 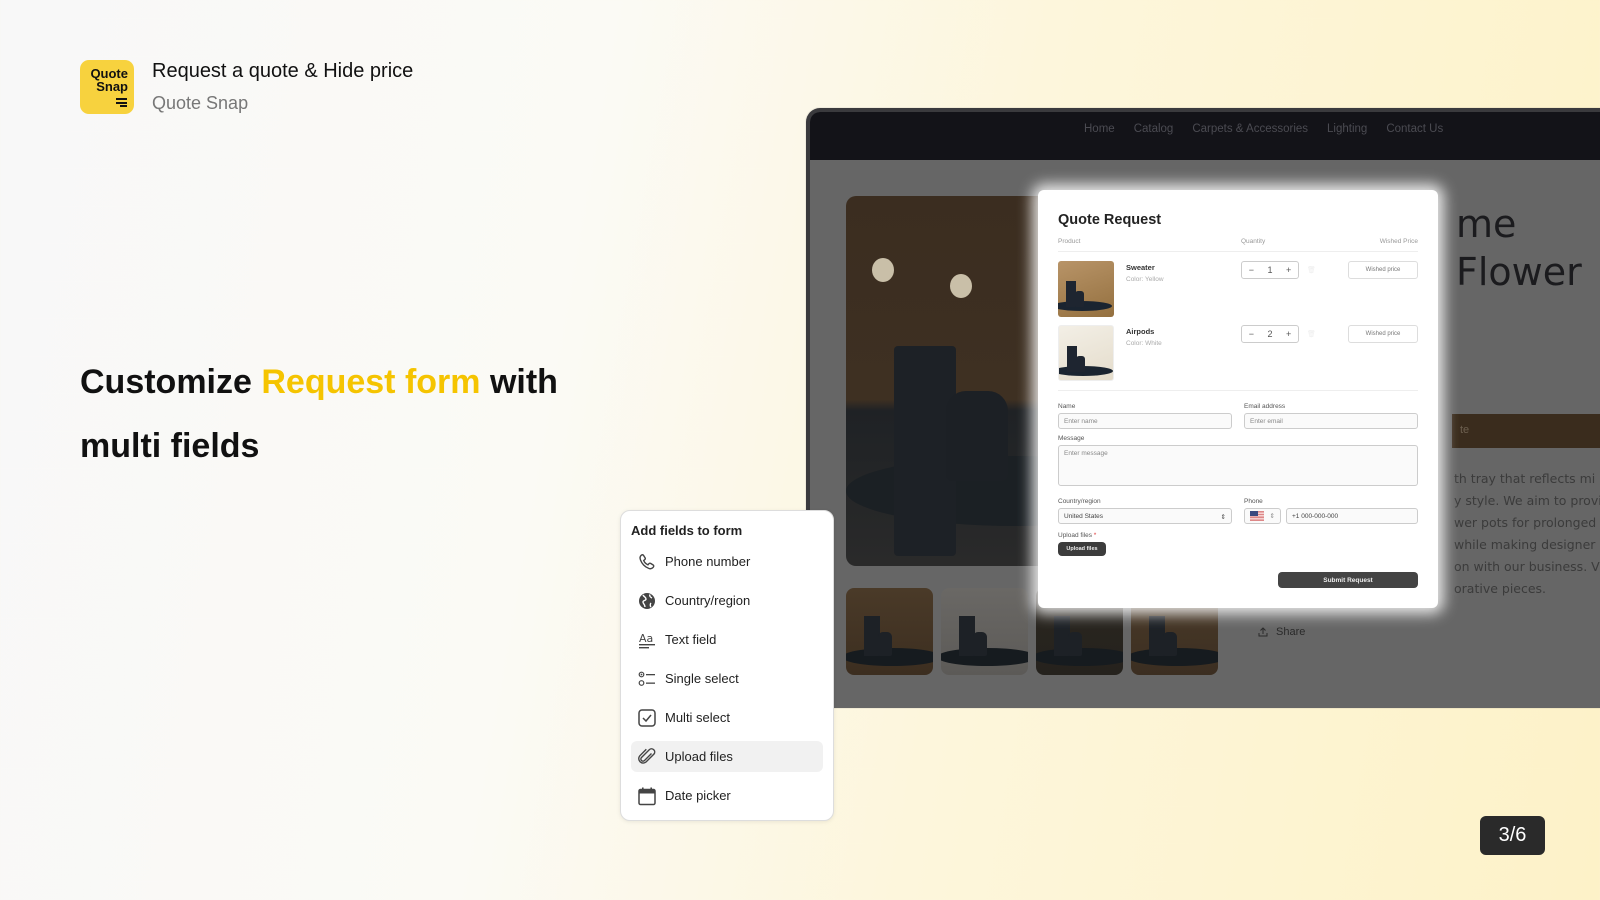 I want to click on description-line: y style. We aim to provi, so click(x=1527, y=500).